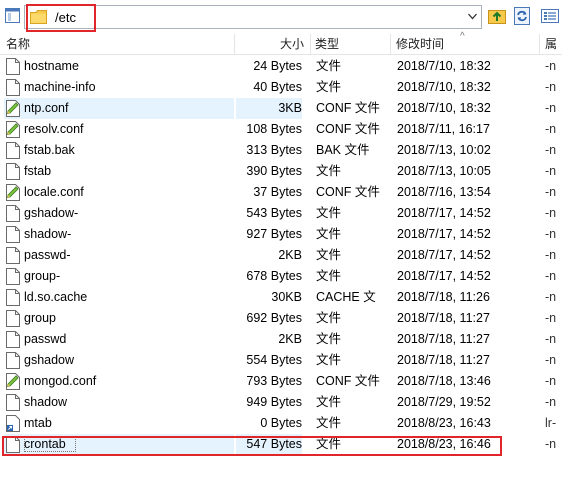  I want to click on file-size: 390 Bytes, so click(274, 171).